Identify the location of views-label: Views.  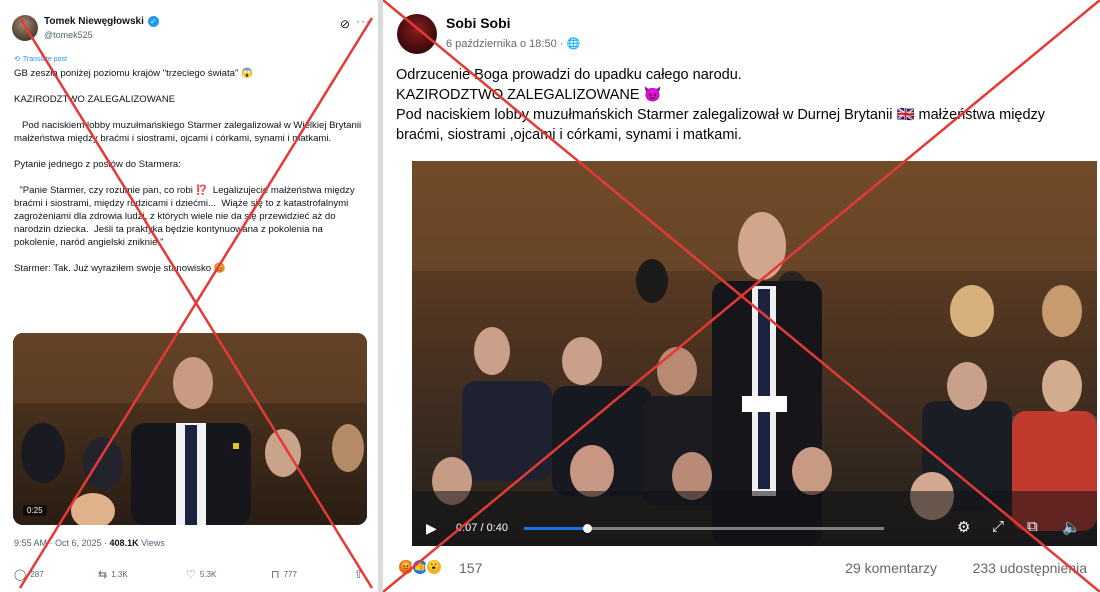
(151, 543).